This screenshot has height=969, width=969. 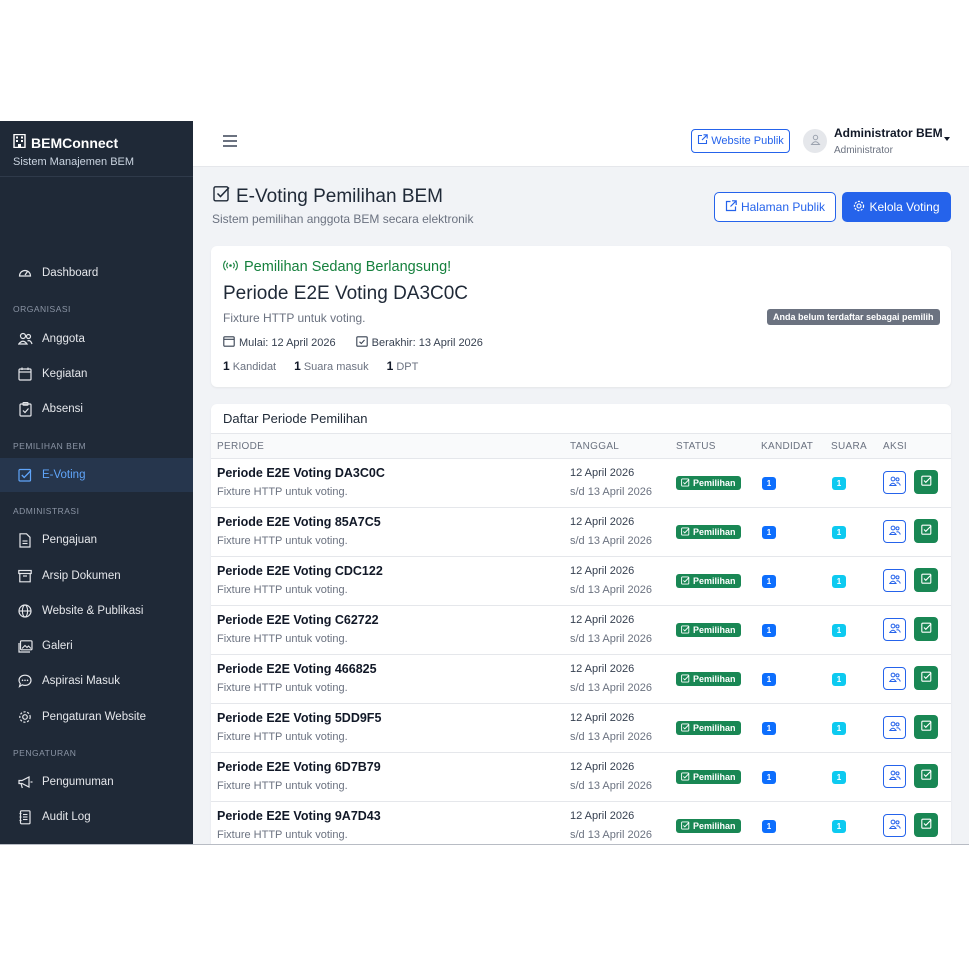 What do you see at coordinates (50, 446) in the screenshot?
I see `section-pemilihan-bem: PEMILIHAN BEM` at bounding box center [50, 446].